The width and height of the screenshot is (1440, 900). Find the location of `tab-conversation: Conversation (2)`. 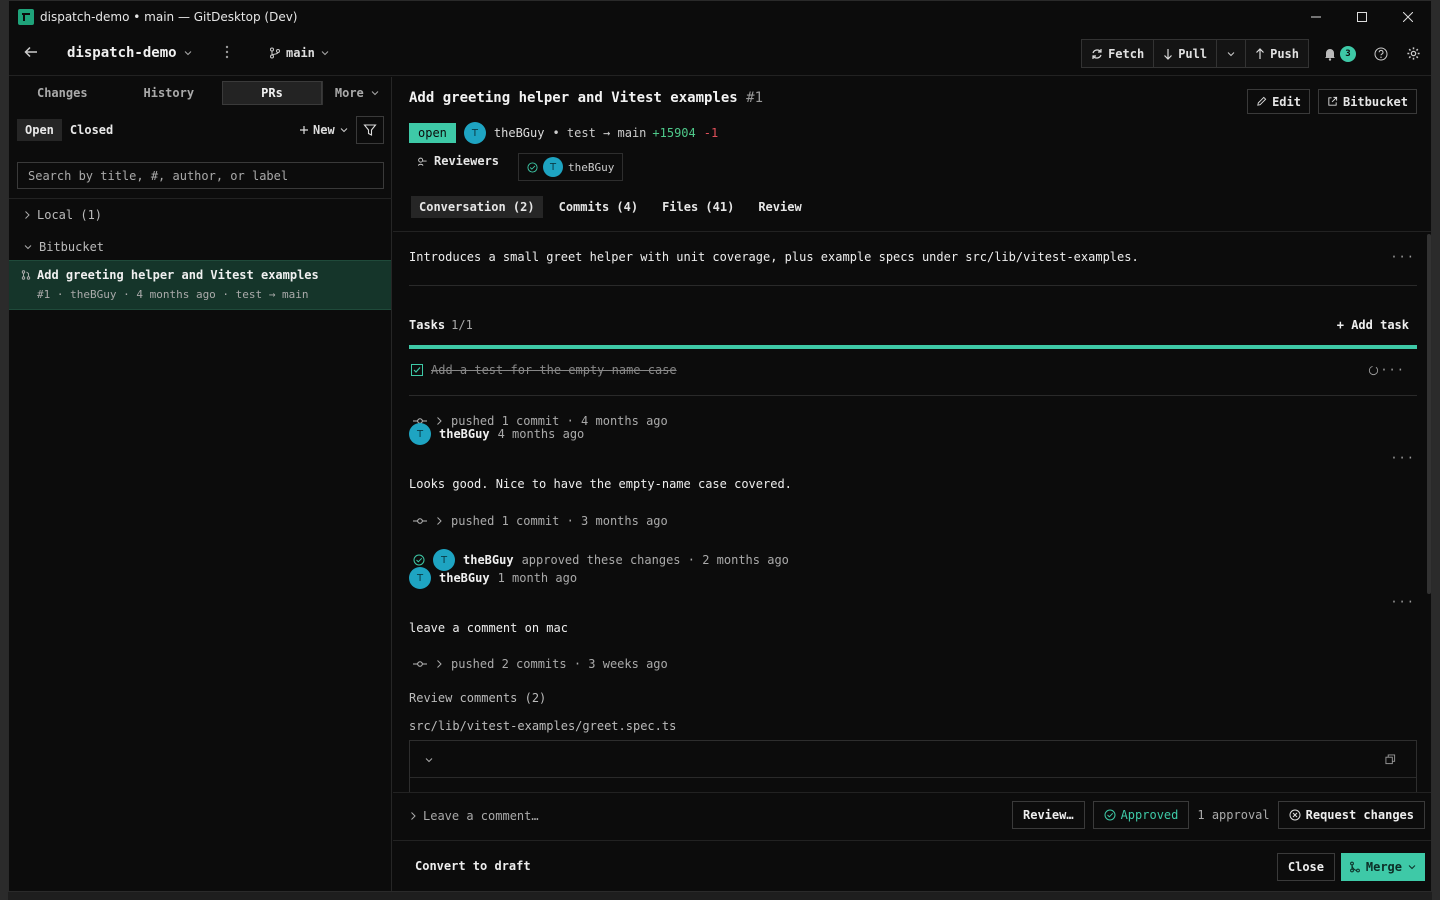

tab-conversation: Conversation (2) is located at coordinates (477, 207).